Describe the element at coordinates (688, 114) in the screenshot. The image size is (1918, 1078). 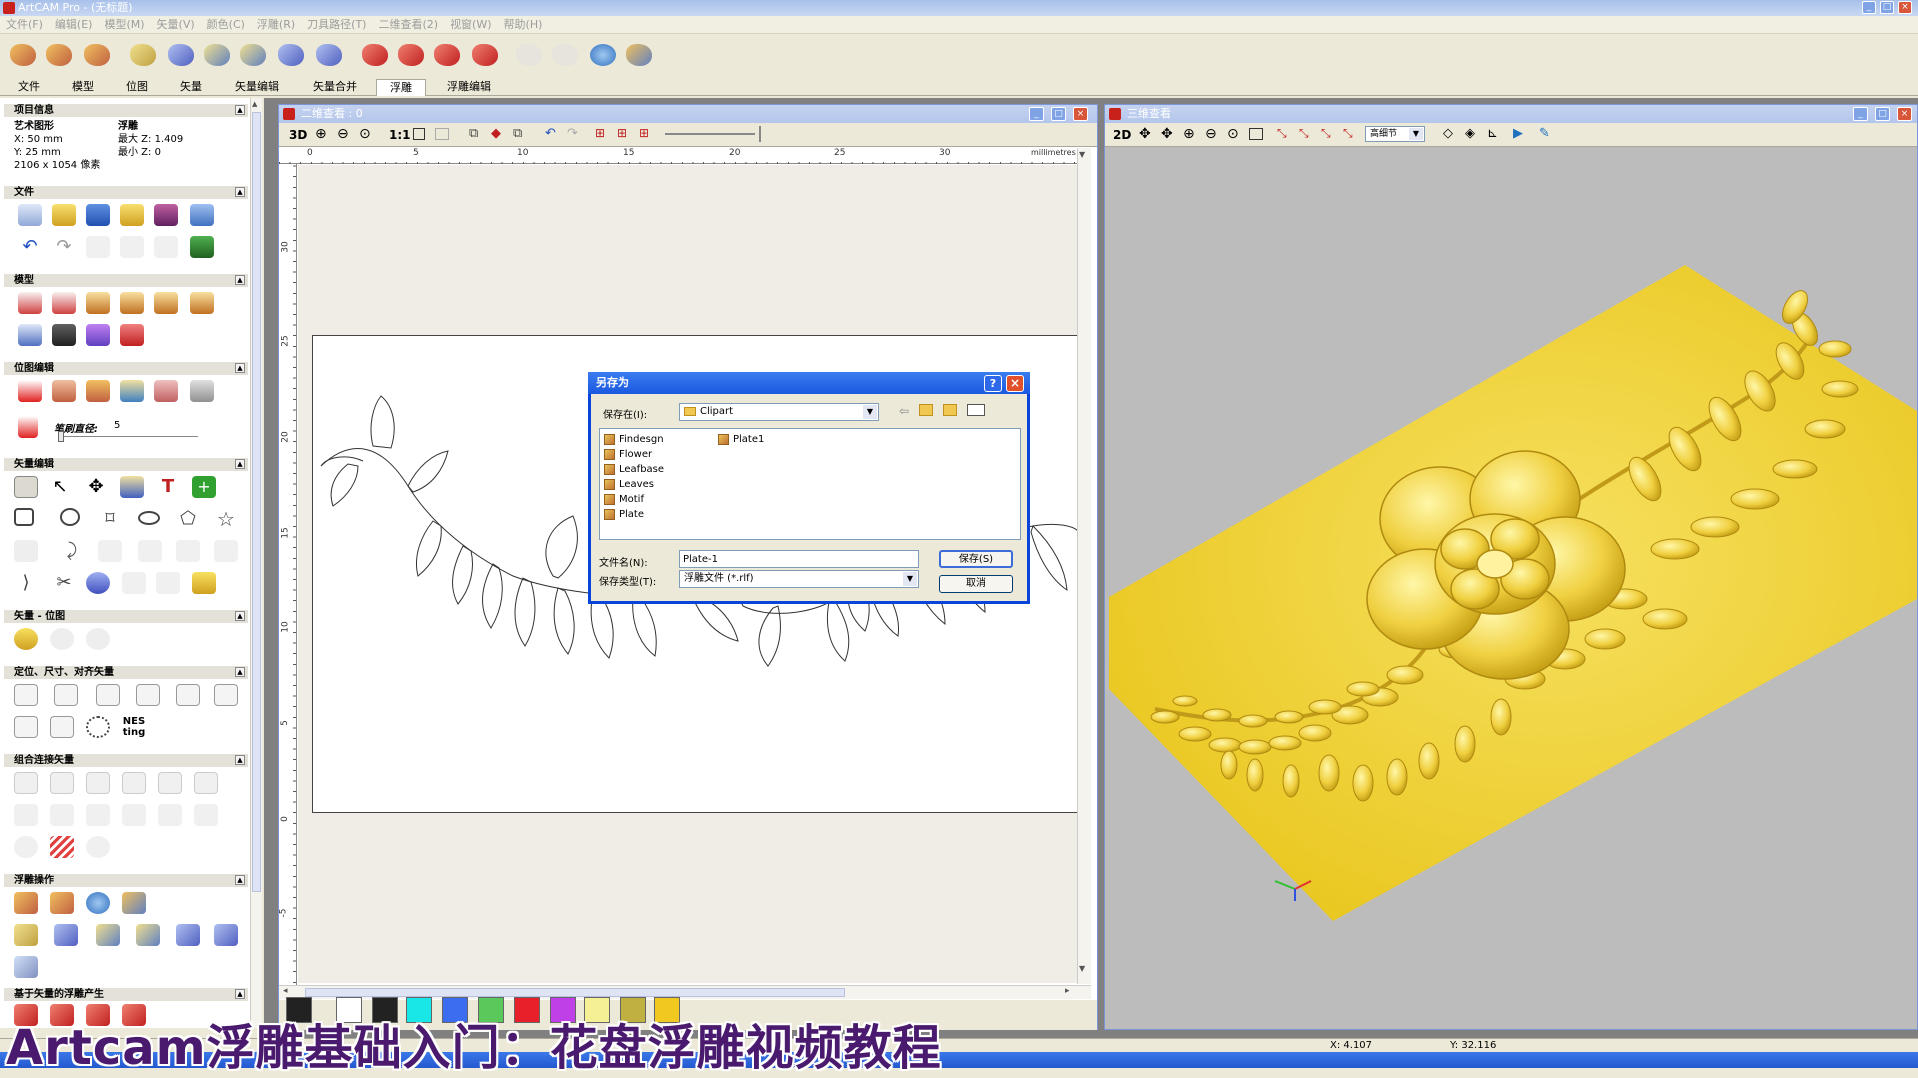
I see `window-2d-title-bar: 二维查看 : 0 _ □ ×` at that location.